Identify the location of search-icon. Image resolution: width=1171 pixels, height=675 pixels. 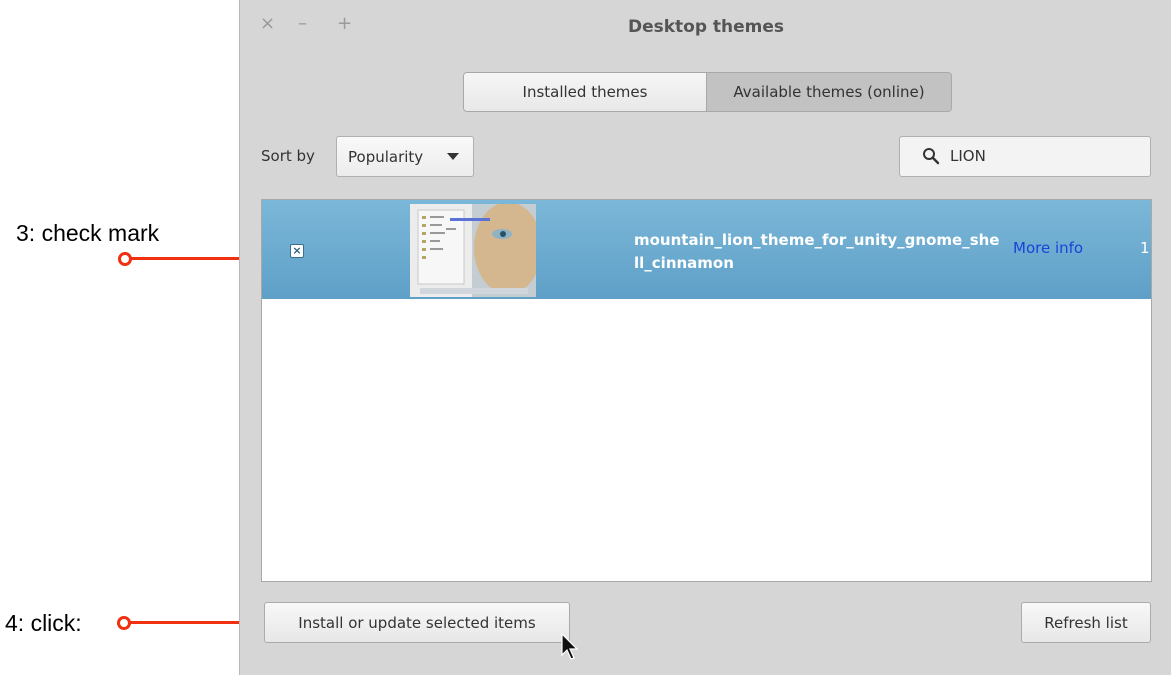
(931, 156).